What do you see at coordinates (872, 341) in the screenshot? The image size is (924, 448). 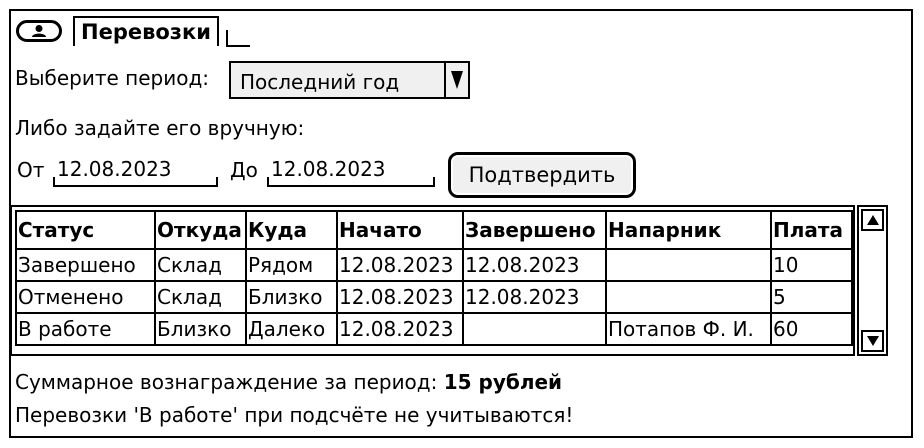 I see `scroll-down-icon` at bounding box center [872, 341].